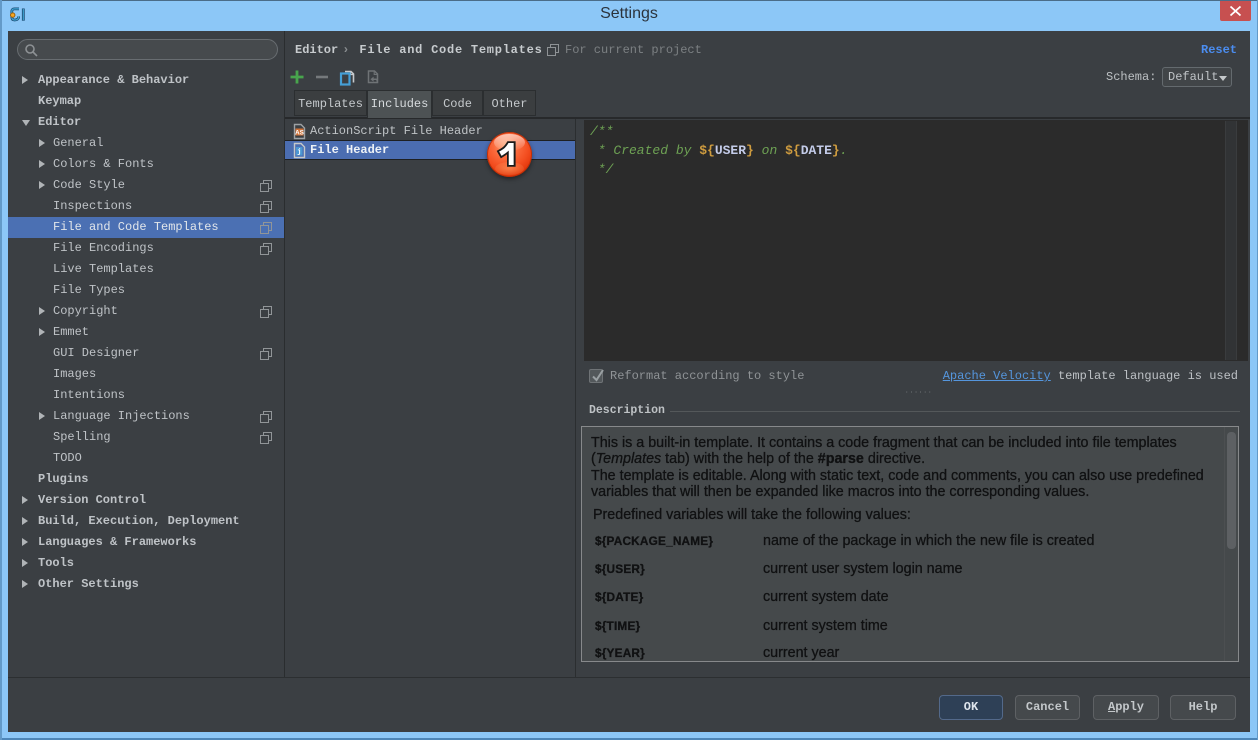  I want to click on svg-text: j, so click(299, 153).